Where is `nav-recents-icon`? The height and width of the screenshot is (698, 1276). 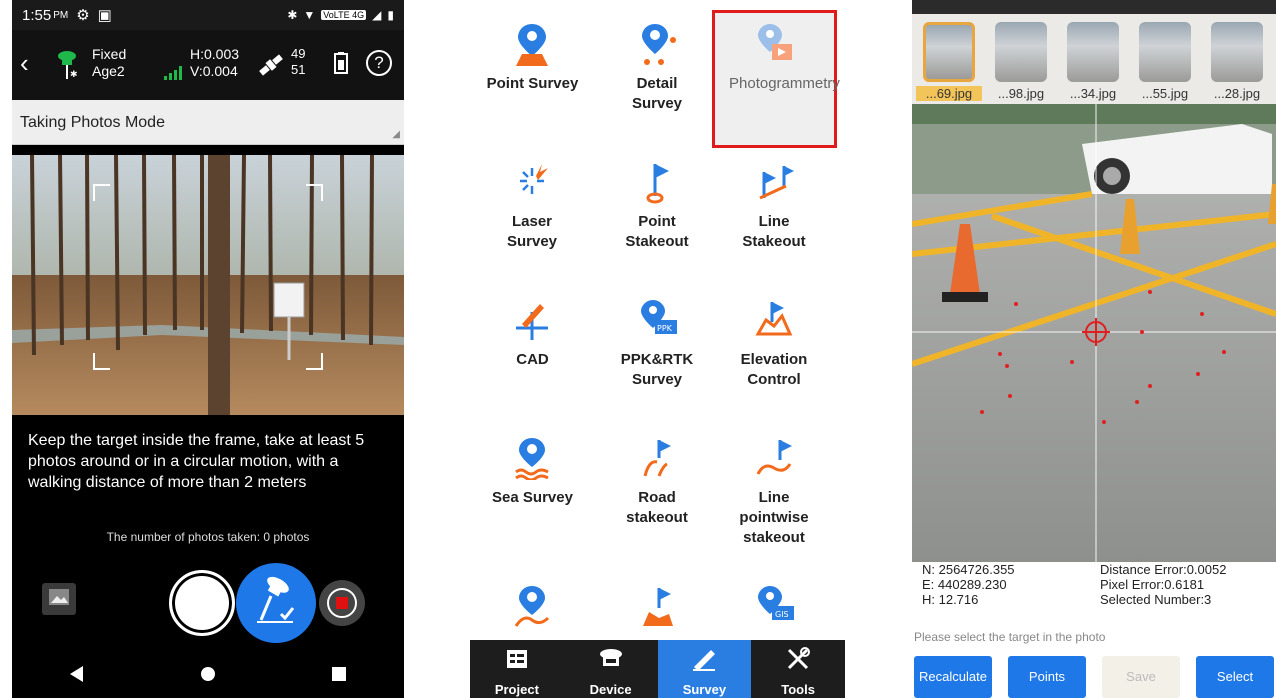
nav-recents-icon is located at coordinates (339, 676).